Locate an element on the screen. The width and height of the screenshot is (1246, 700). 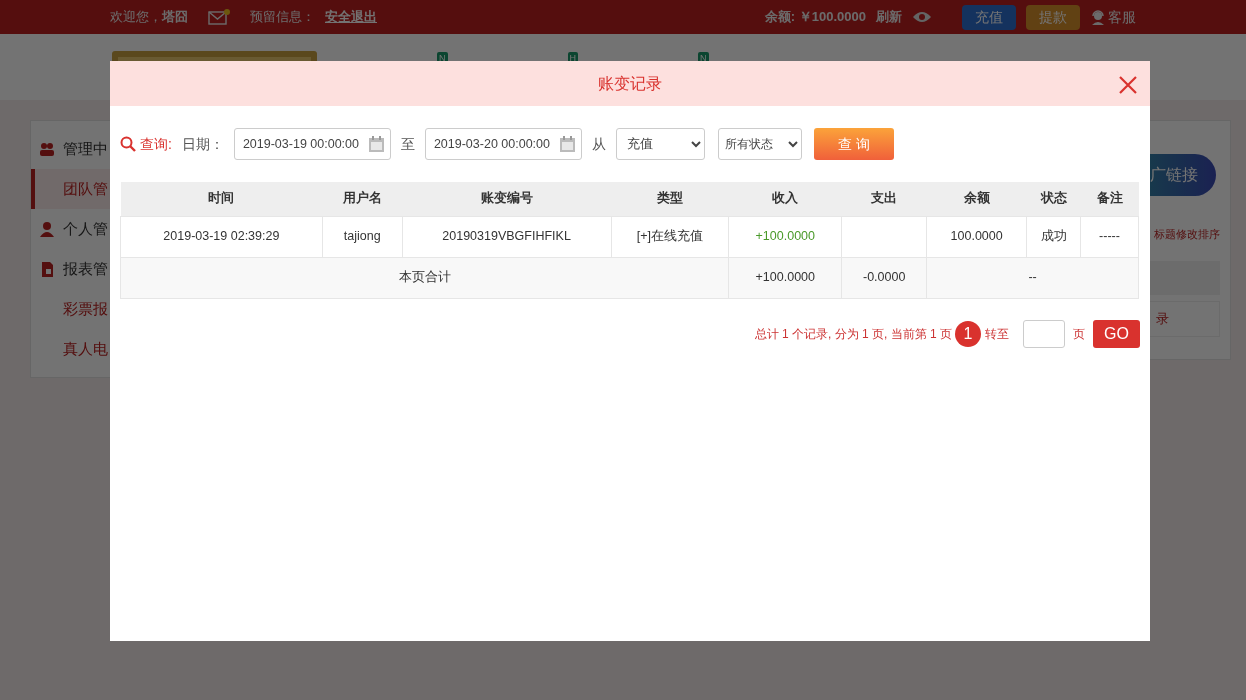
username: 塔囧 is located at coordinates (175, 17).